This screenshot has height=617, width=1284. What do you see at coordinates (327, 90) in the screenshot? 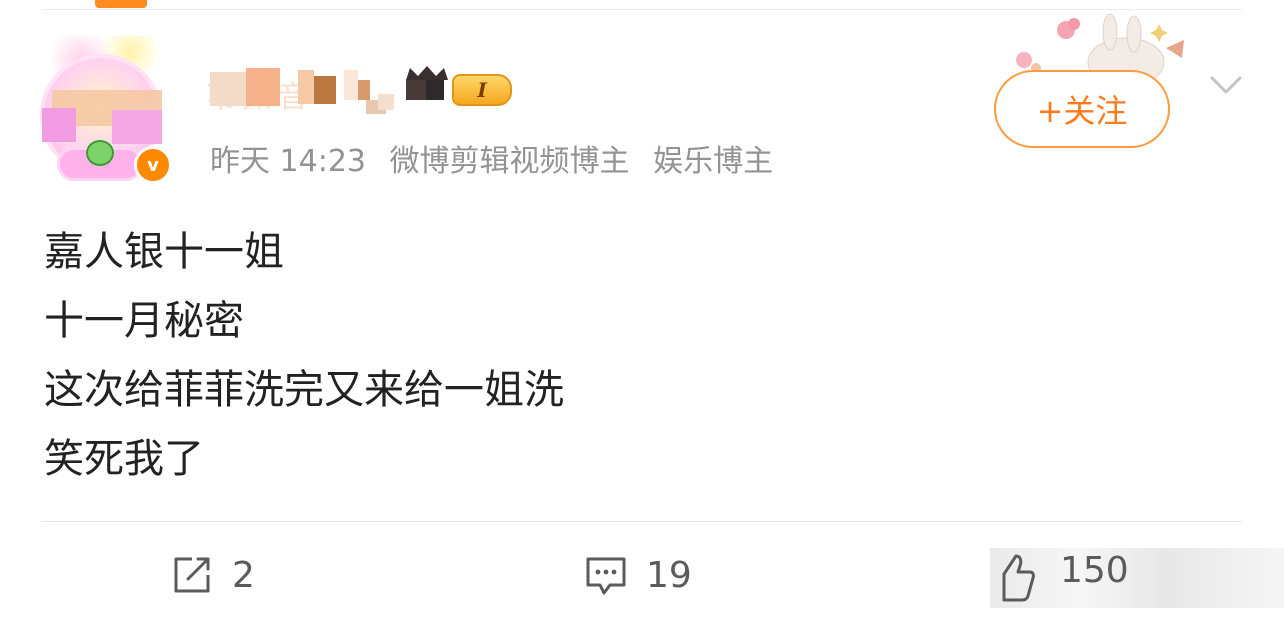
I see `author-name: 苇如音` at bounding box center [327, 90].